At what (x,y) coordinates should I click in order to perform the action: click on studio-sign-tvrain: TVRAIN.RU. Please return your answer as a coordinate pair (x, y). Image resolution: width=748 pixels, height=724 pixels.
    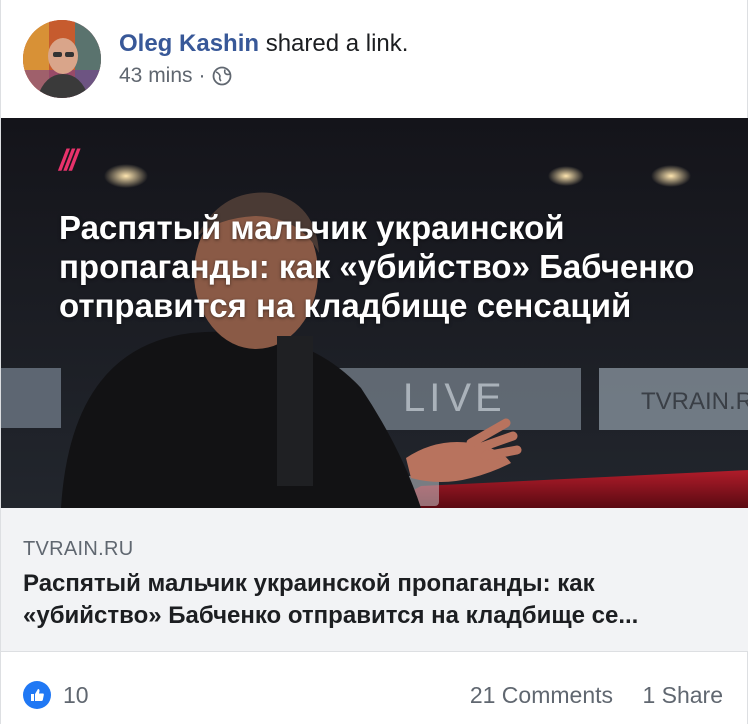
    Looking at the image, I should click on (694, 401).